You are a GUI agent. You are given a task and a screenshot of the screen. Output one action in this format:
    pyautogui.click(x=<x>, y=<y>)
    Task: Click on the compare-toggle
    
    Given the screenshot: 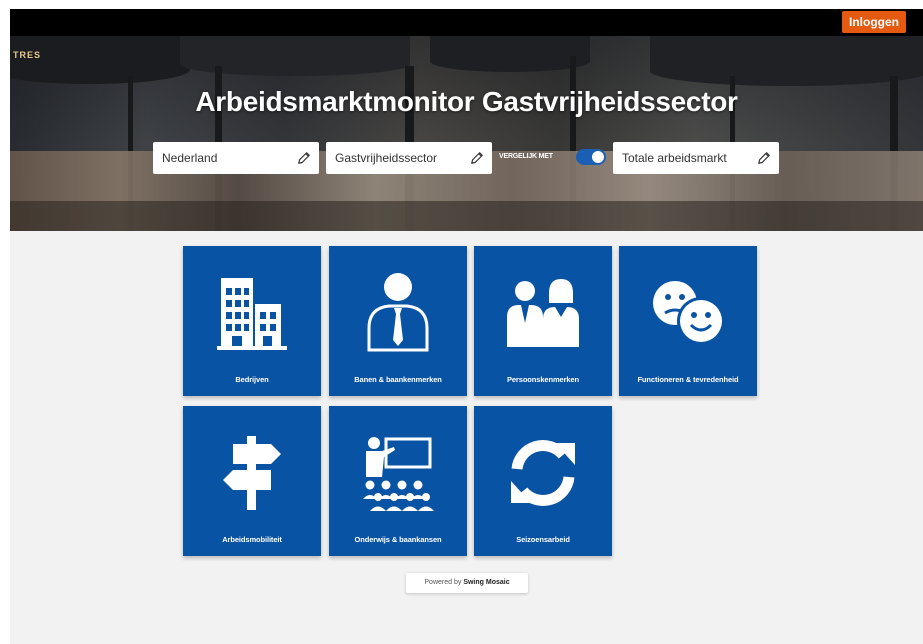 What is the action you would take?
    pyautogui.click(x=591, y=157)
    